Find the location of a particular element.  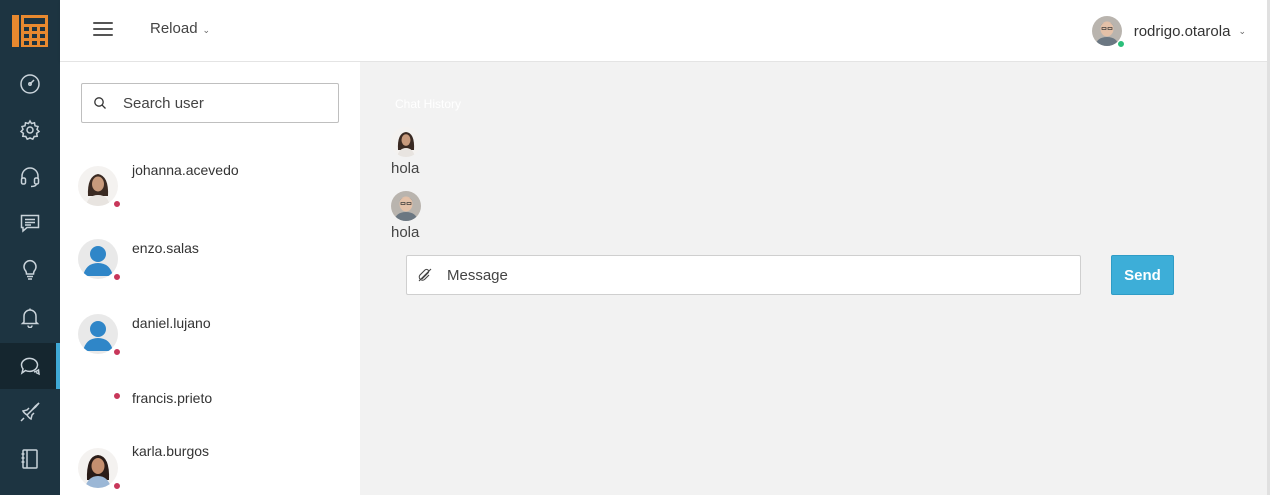

dashboard-icon is located at coordinates (30, 84).